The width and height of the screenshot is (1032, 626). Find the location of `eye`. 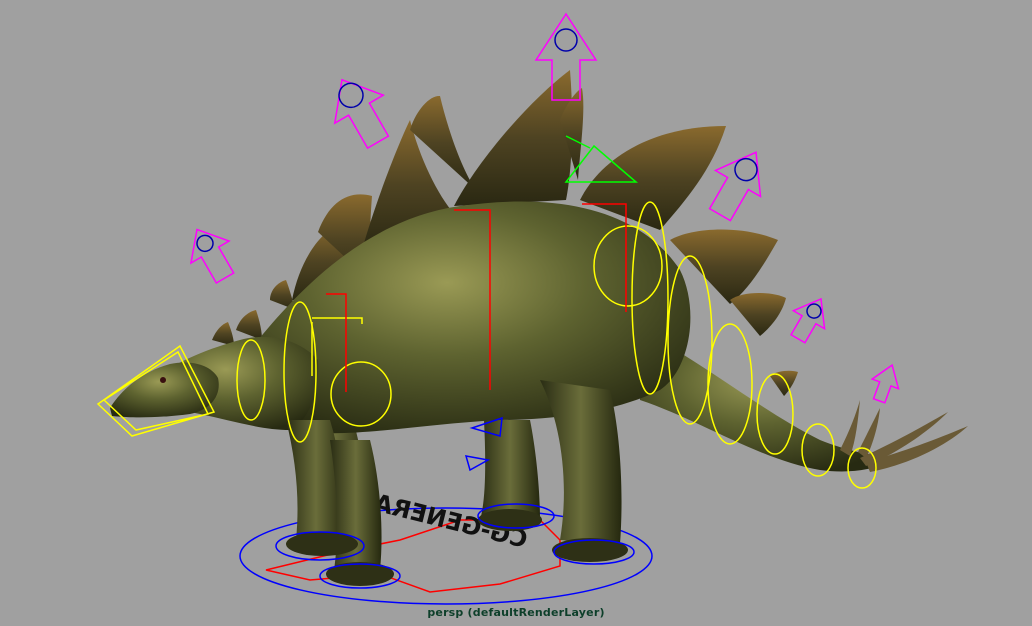

eye is located at coordinates (163, 380).